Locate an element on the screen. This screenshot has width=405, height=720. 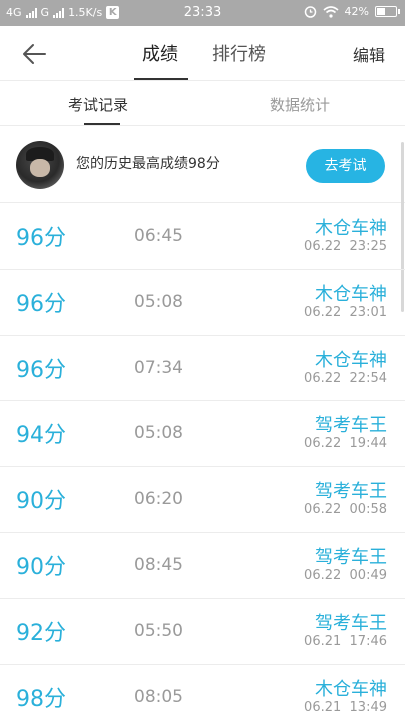
tab-exam-records: 考试记录 is located at coordinates (98, 104).